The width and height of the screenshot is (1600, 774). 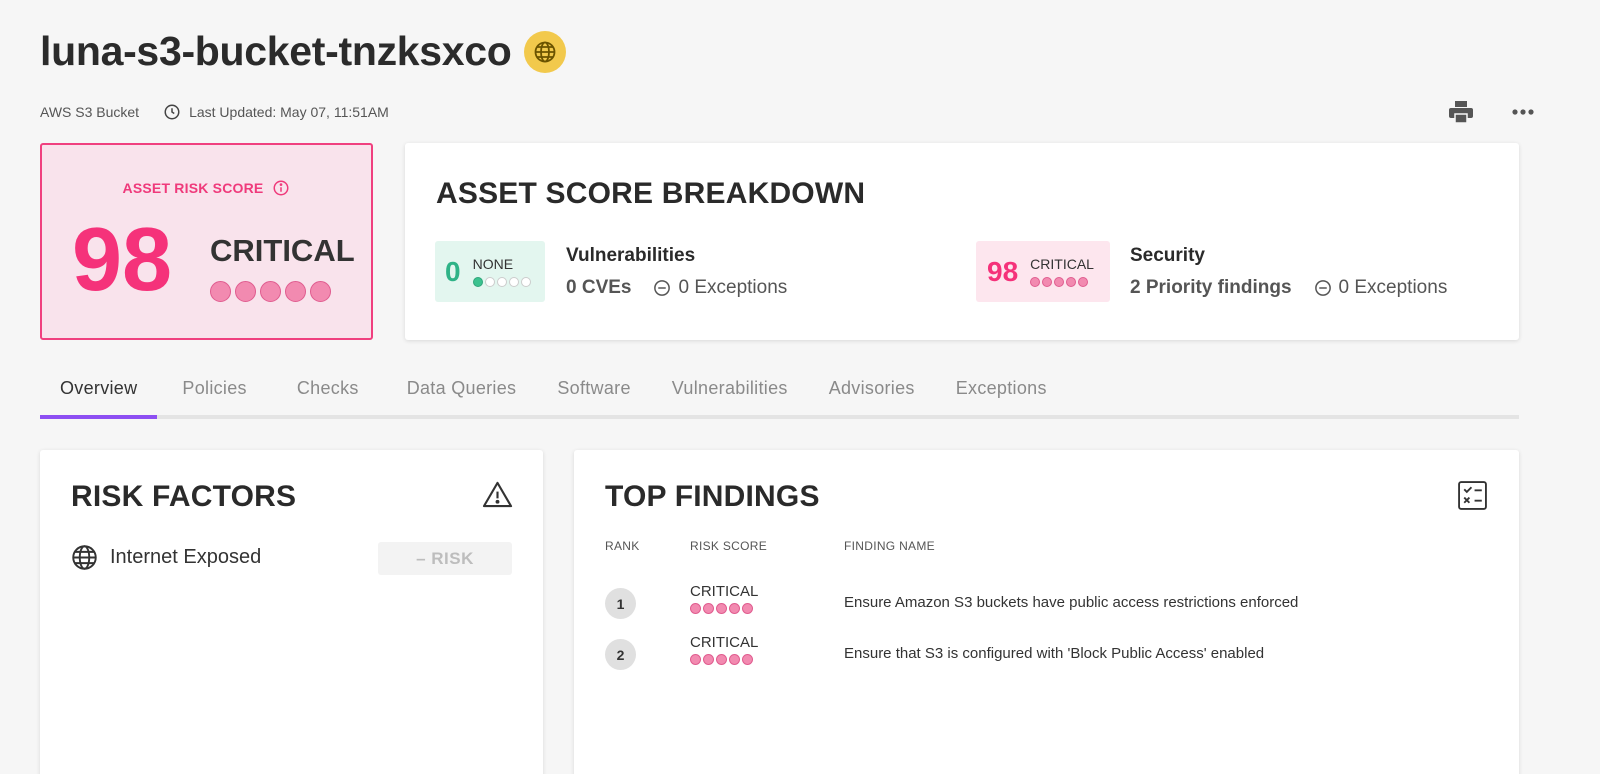 I want to click on risk-factor-internet-exposed: Internet Exposed, so click(x=166, y=557).